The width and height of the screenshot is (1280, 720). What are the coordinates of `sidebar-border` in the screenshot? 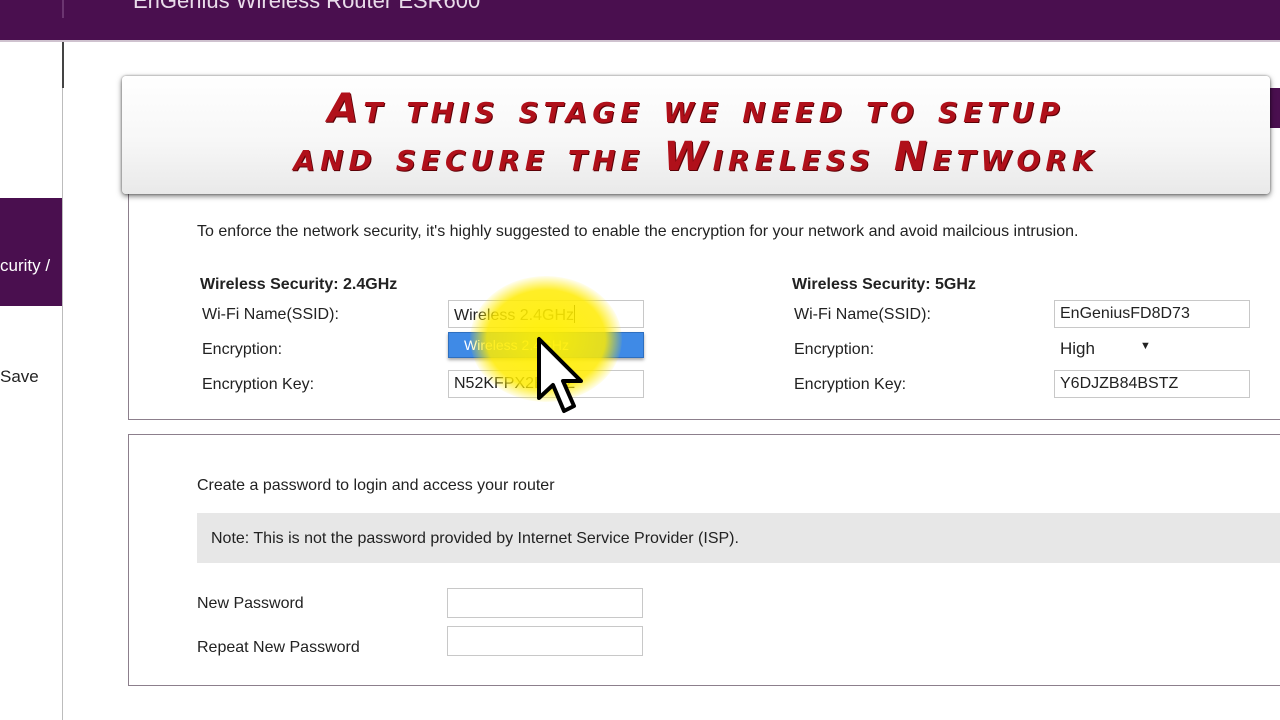 It's located at (62, 381).